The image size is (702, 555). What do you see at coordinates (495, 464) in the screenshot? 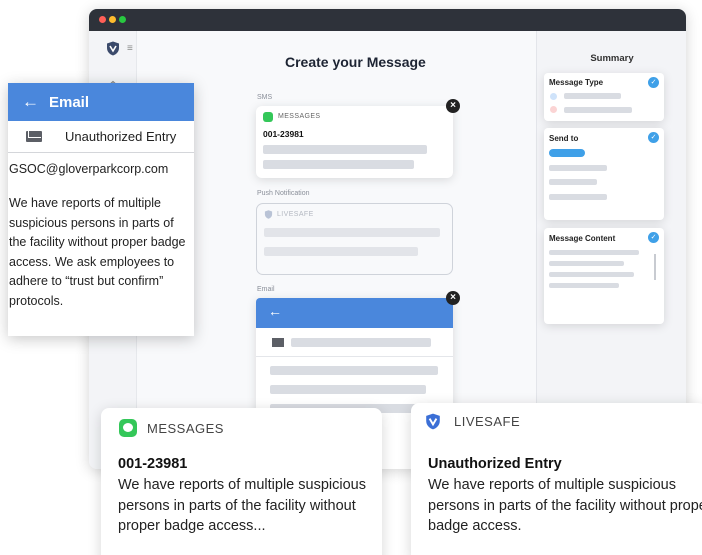
I see `push-notification-heading: Unauthorized Entry` at bounding box center [495, 464].